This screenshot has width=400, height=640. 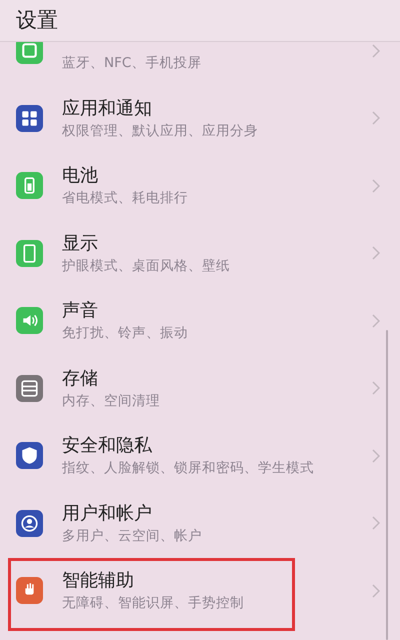 What do you see at coordinates (160, 131) in the screenshot?
I see `item-subtitle: 权限管理、默认应用、应用分身` at bounding box center [160, 131].